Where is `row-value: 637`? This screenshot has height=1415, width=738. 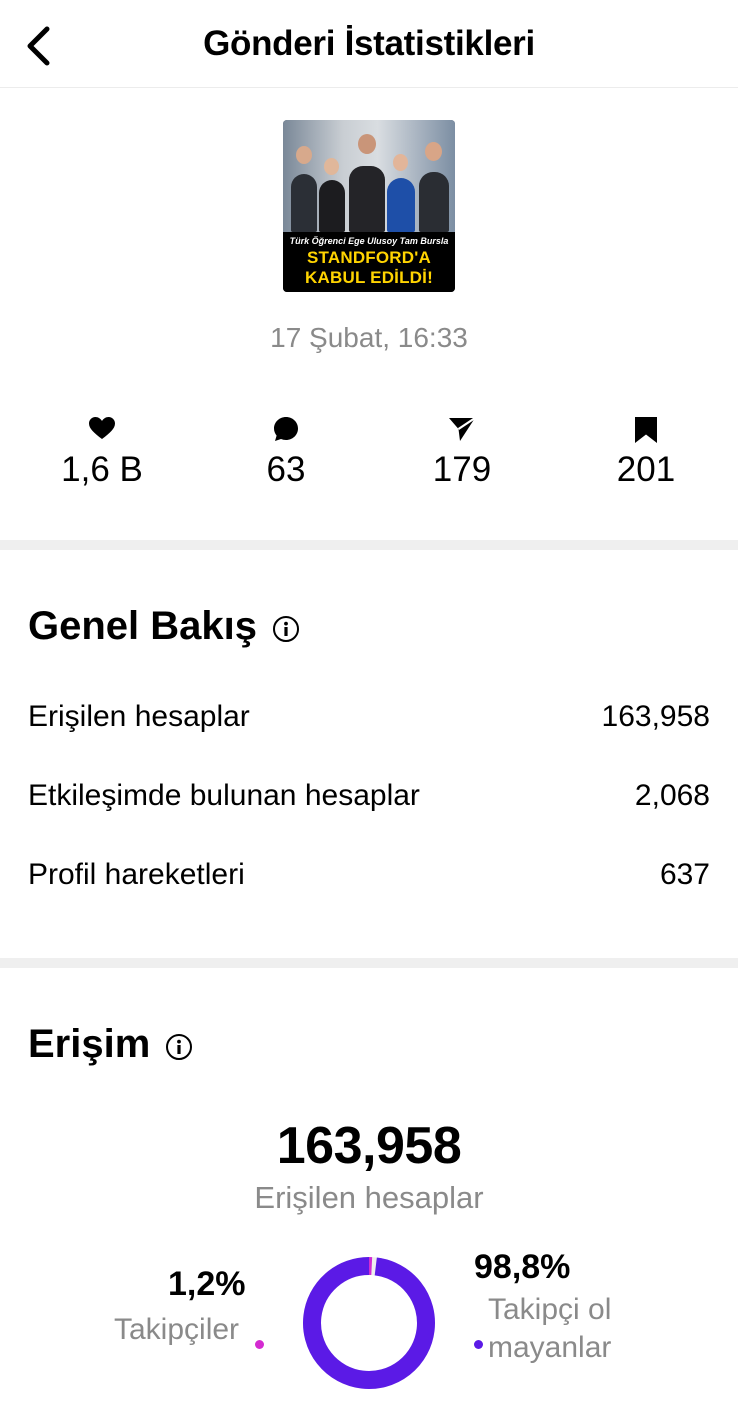
row-value: 637 is located at coordinates (684, 874).